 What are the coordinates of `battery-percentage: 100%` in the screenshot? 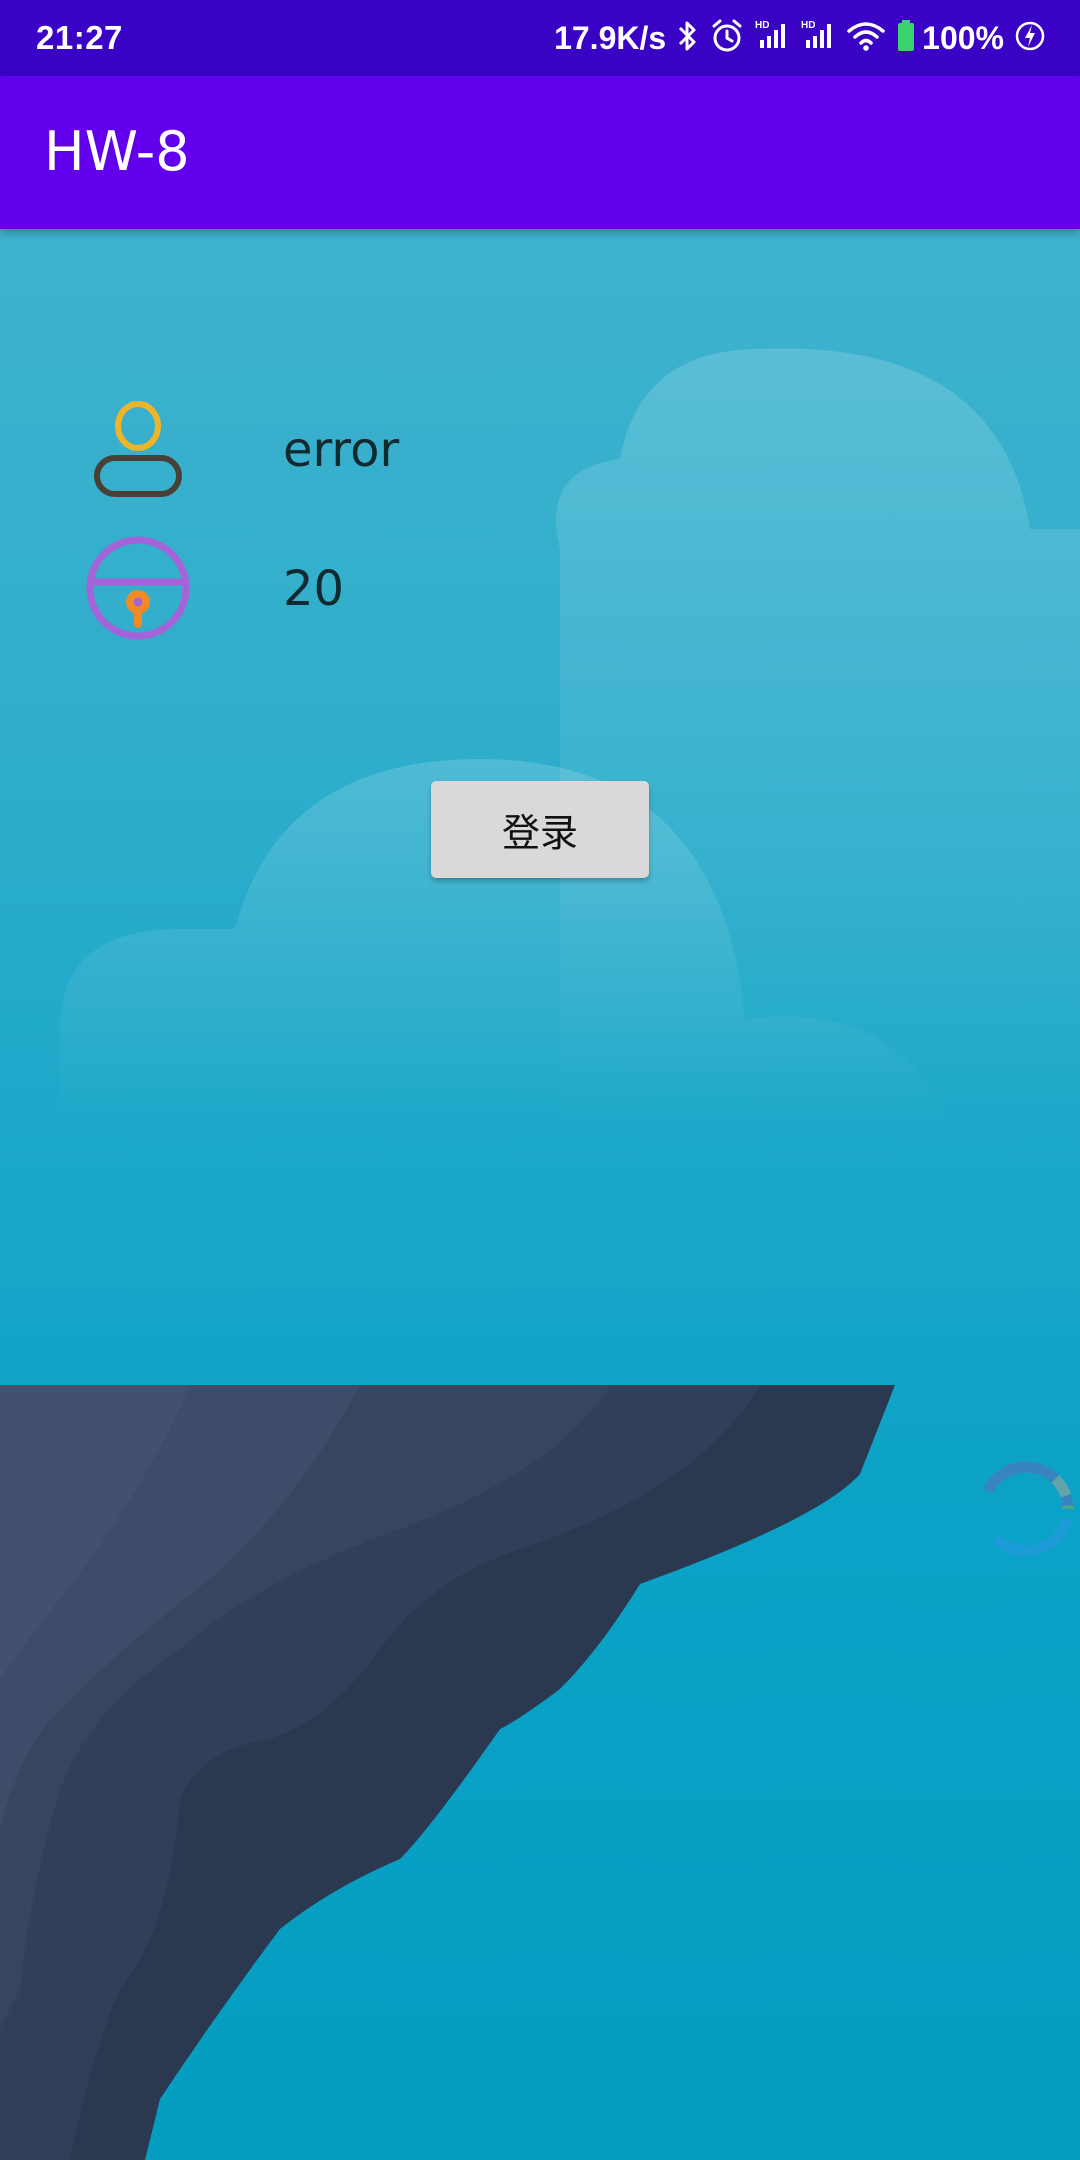 It's located at (963, 37).